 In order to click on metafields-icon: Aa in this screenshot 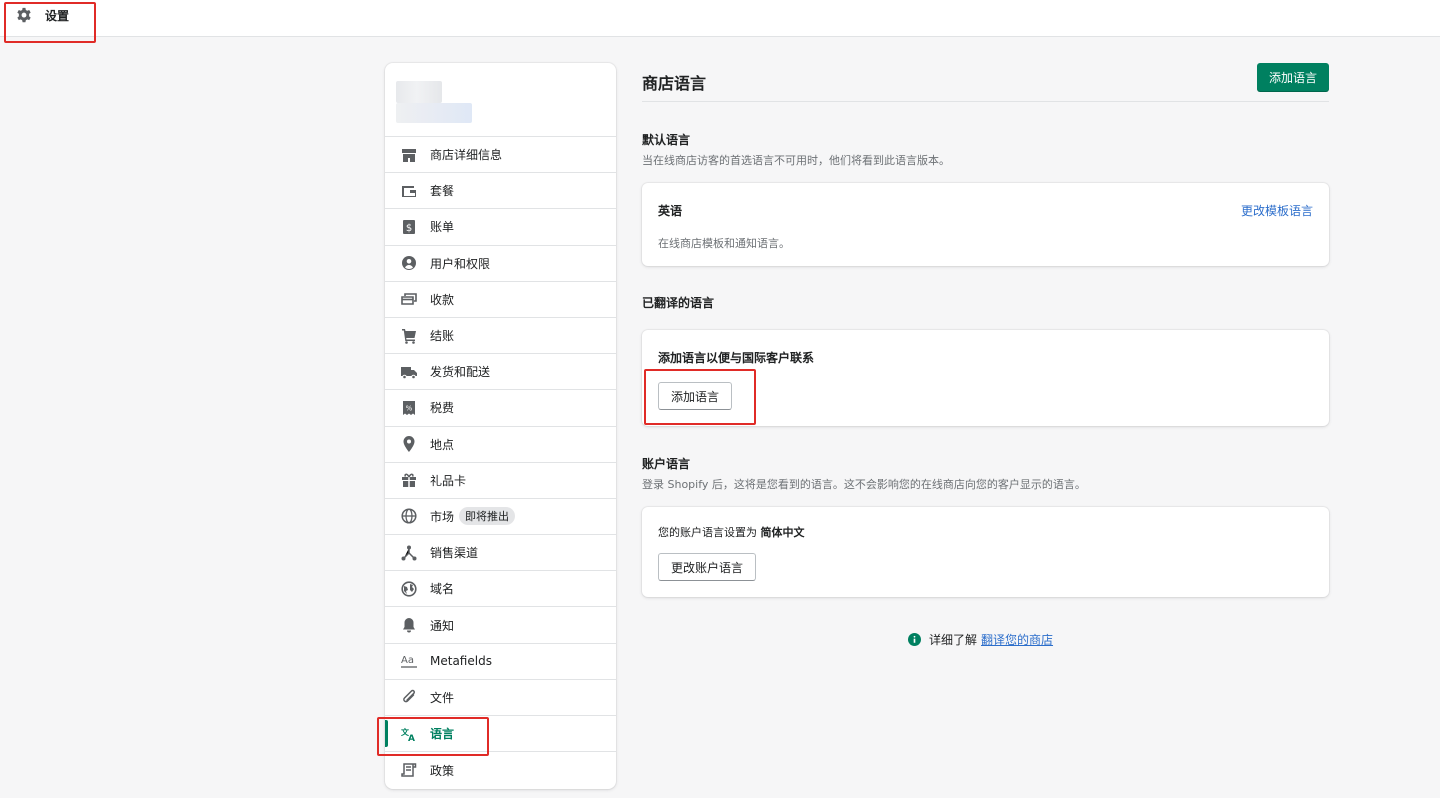, I will do `click(409, 661)`.